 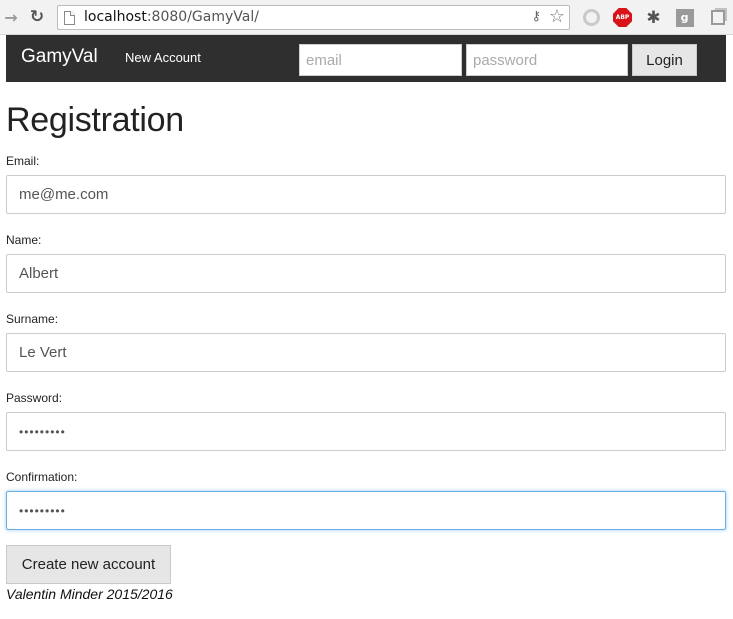 What do you see at coordinates (59, 57) in the screenshot?
I see `brand-link: GamyVal` at bounding box center [59, 57].